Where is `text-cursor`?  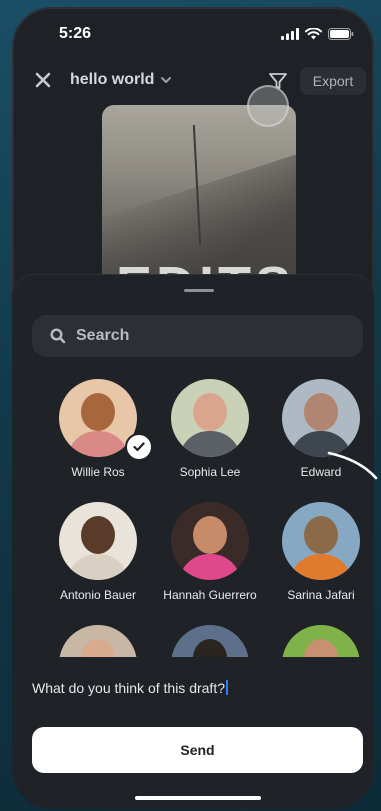
text-cursor is located at coordinates (227, 687).